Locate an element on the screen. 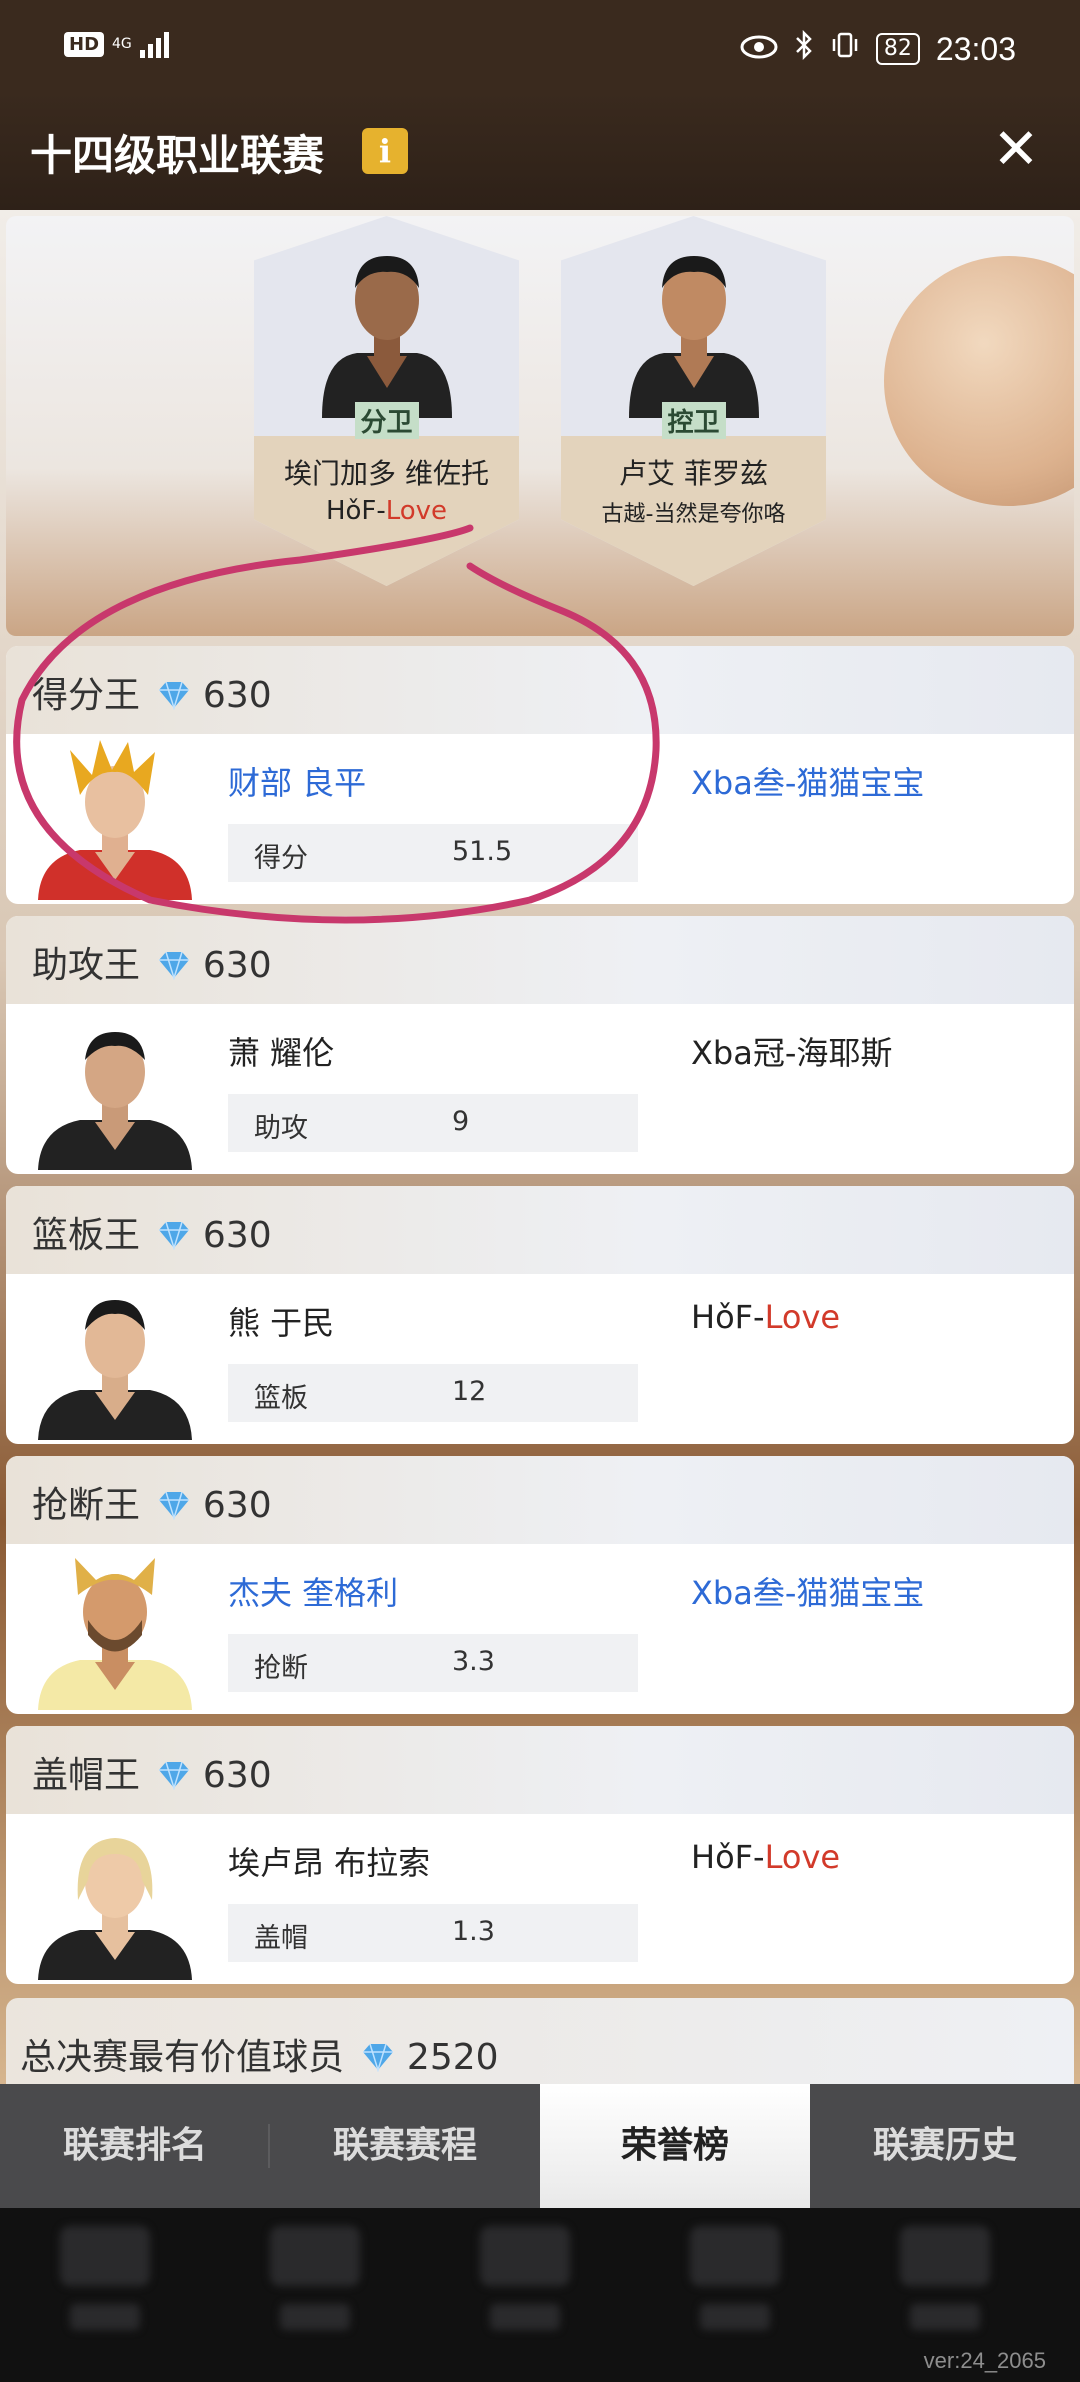 The height and width of the screenshot is (2382, 1080). eye-icon is located at coordinates (759, 49).